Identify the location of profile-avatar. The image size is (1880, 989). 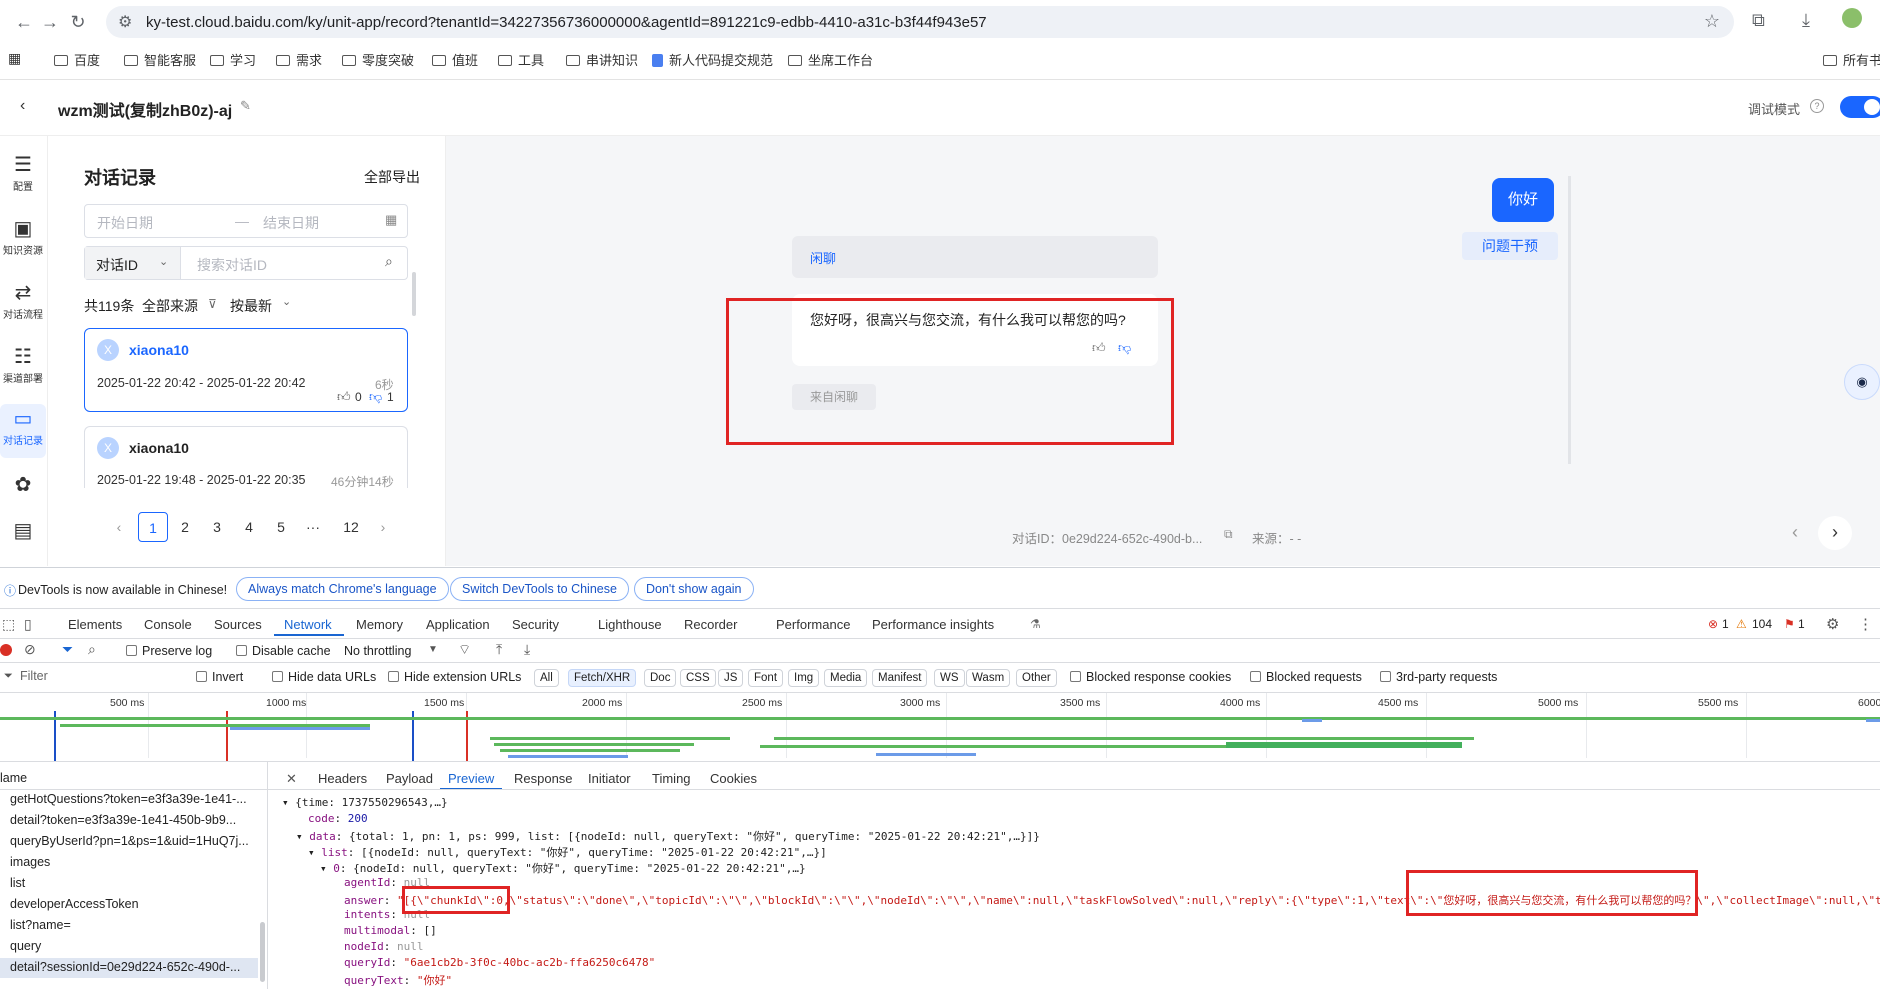
(1852, 18).